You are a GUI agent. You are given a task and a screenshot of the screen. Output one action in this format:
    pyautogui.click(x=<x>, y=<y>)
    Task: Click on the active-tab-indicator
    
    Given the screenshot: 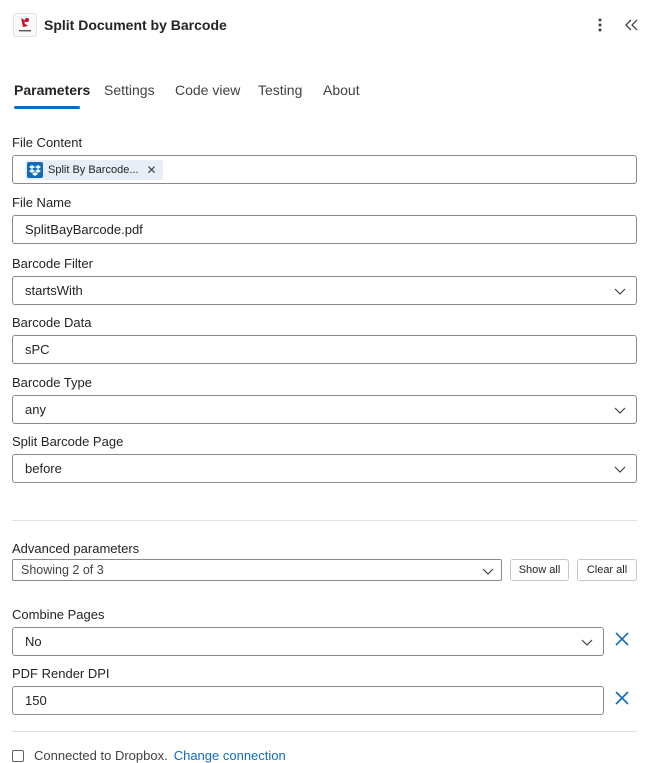 What is the action you would take?
    pyautogui.click(x=47, y=107)
    